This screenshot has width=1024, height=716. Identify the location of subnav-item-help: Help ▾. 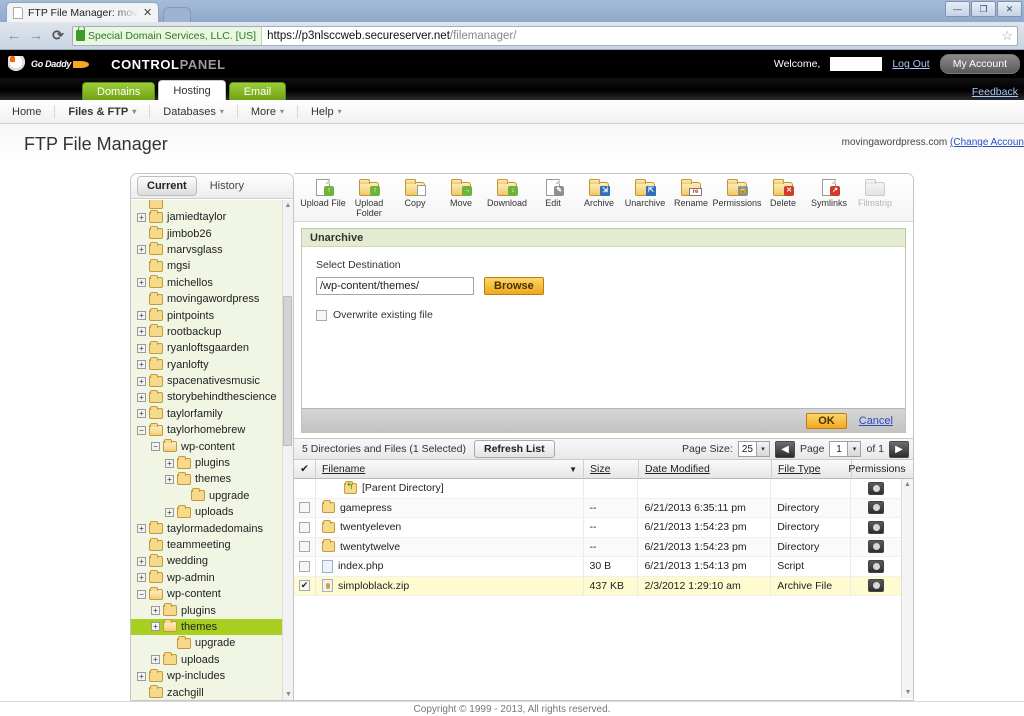
(326, 111).